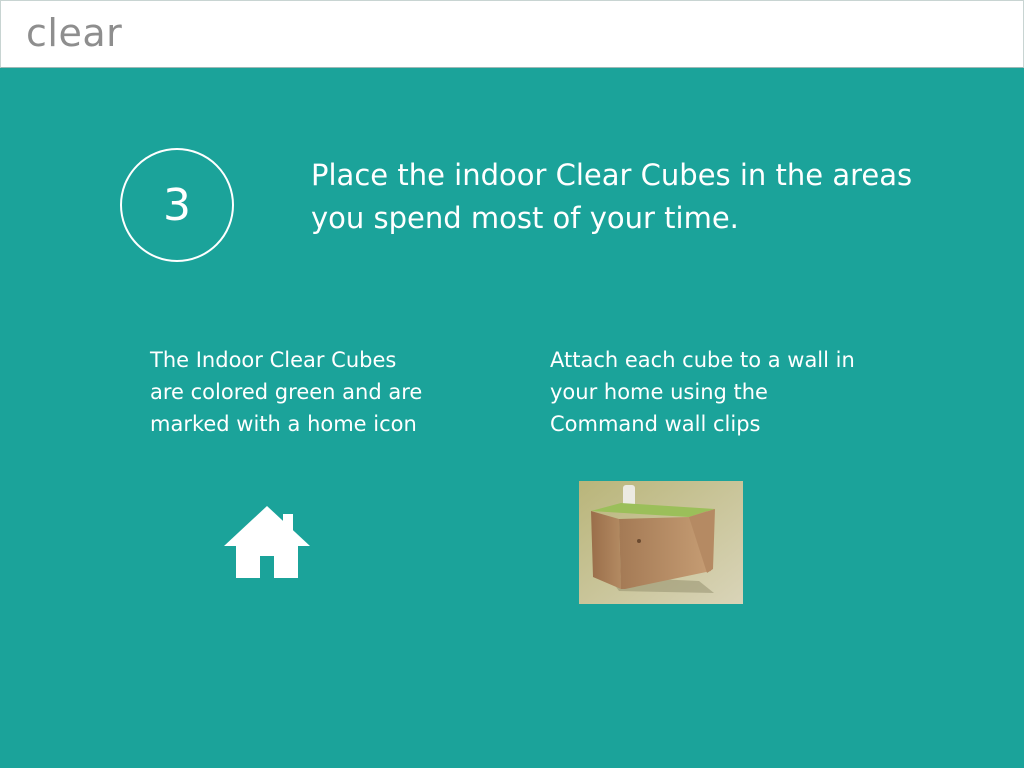  Describe the element at coordinates (512, 34) in the screenshot. I see `app-header: clear` at that location.